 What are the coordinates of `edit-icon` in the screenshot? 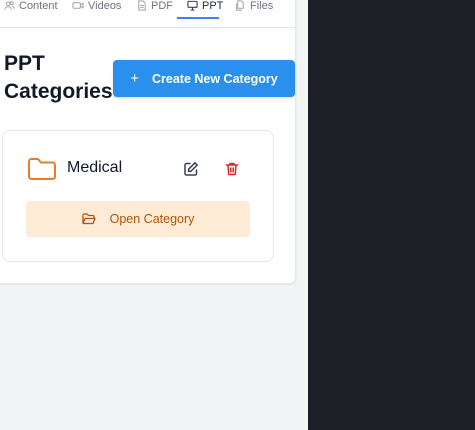 It's located at (191, 171).